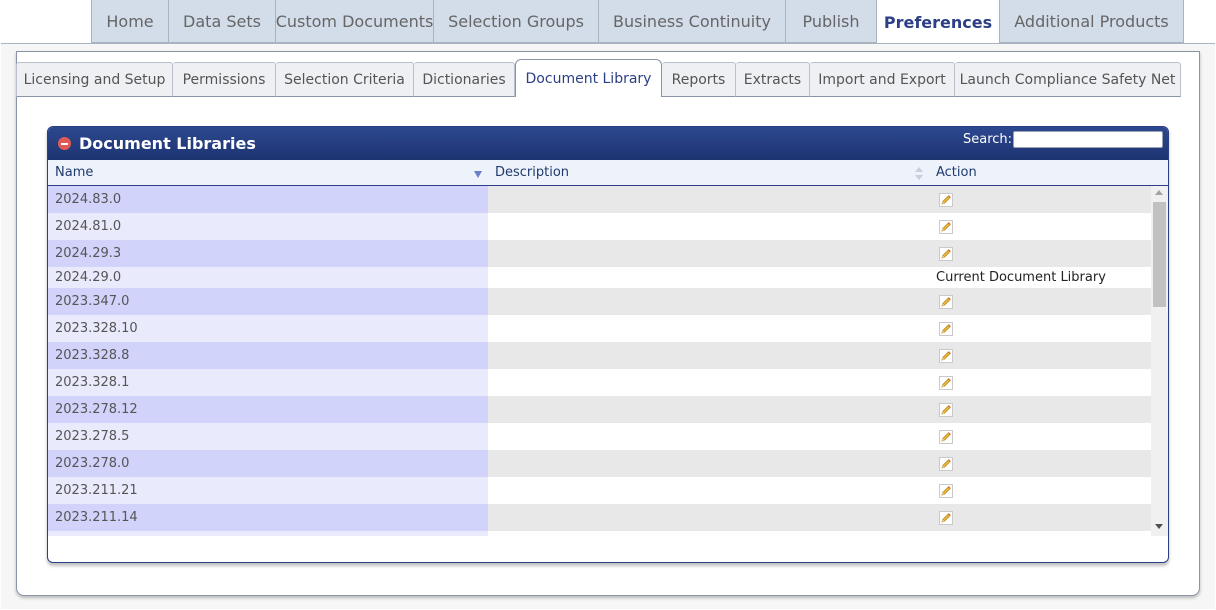  I want to click on collapse-icon, so click(64, 143).